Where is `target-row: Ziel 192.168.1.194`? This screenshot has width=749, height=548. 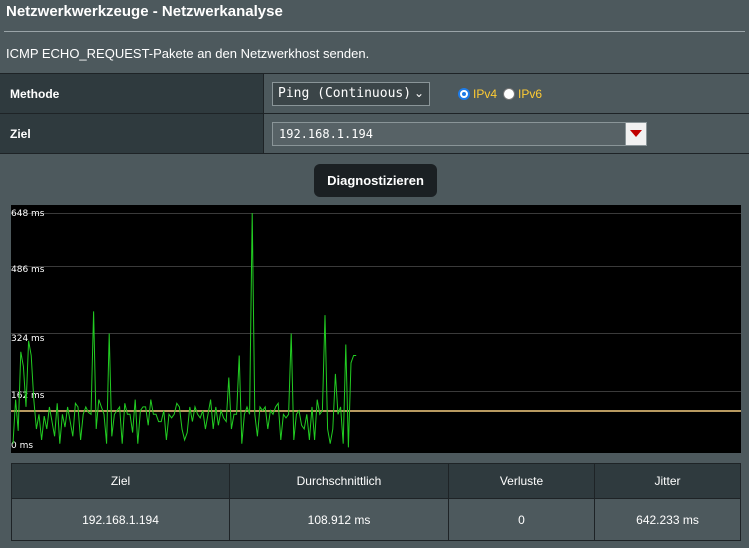 target-row: Ziel 192.168.1.194 is located at coordinates (374, 134).